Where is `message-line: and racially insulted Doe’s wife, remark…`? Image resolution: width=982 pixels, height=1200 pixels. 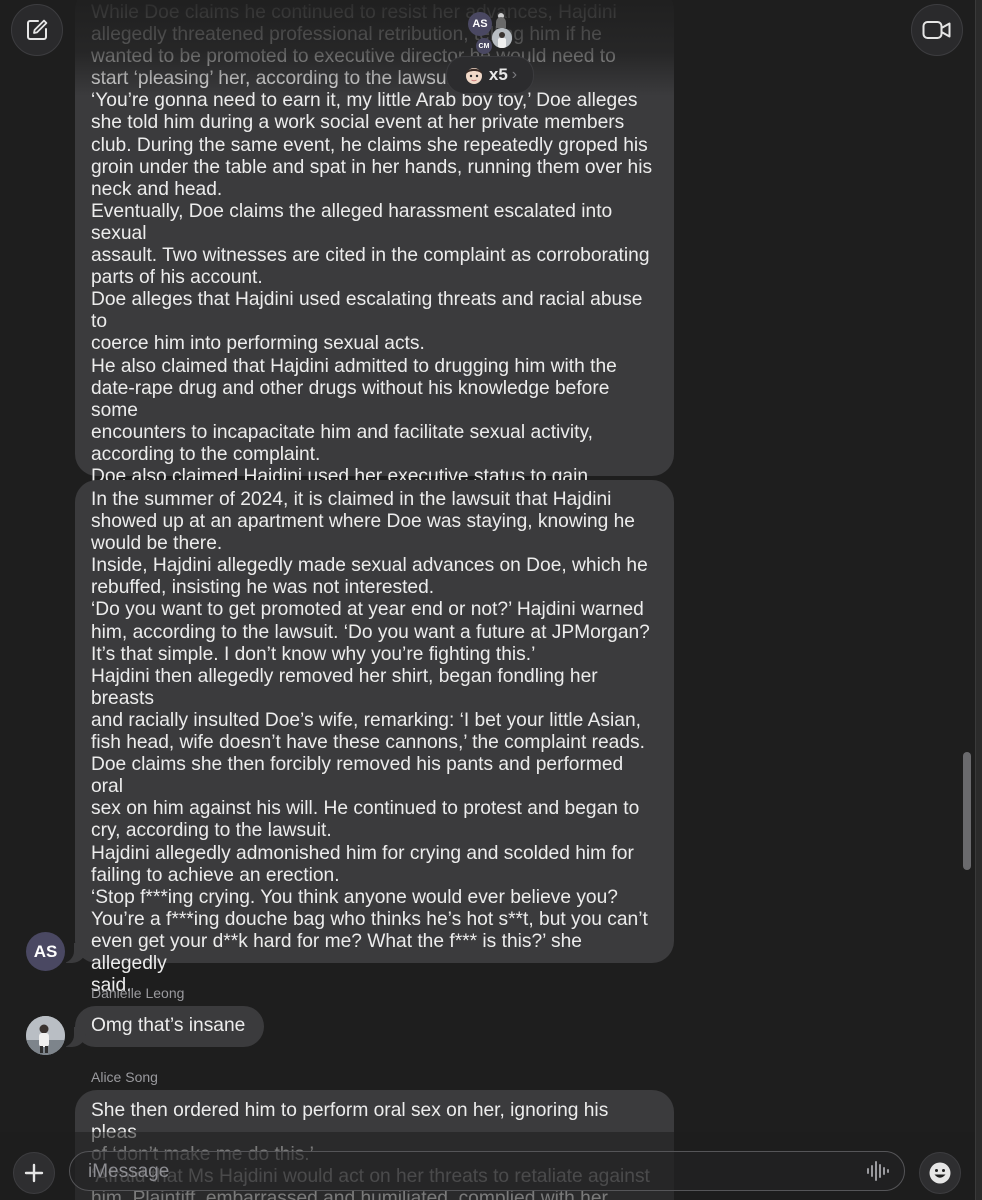 message-line: and racially insulted Doe’s wife, remark… is located at coordinates (366, 720).